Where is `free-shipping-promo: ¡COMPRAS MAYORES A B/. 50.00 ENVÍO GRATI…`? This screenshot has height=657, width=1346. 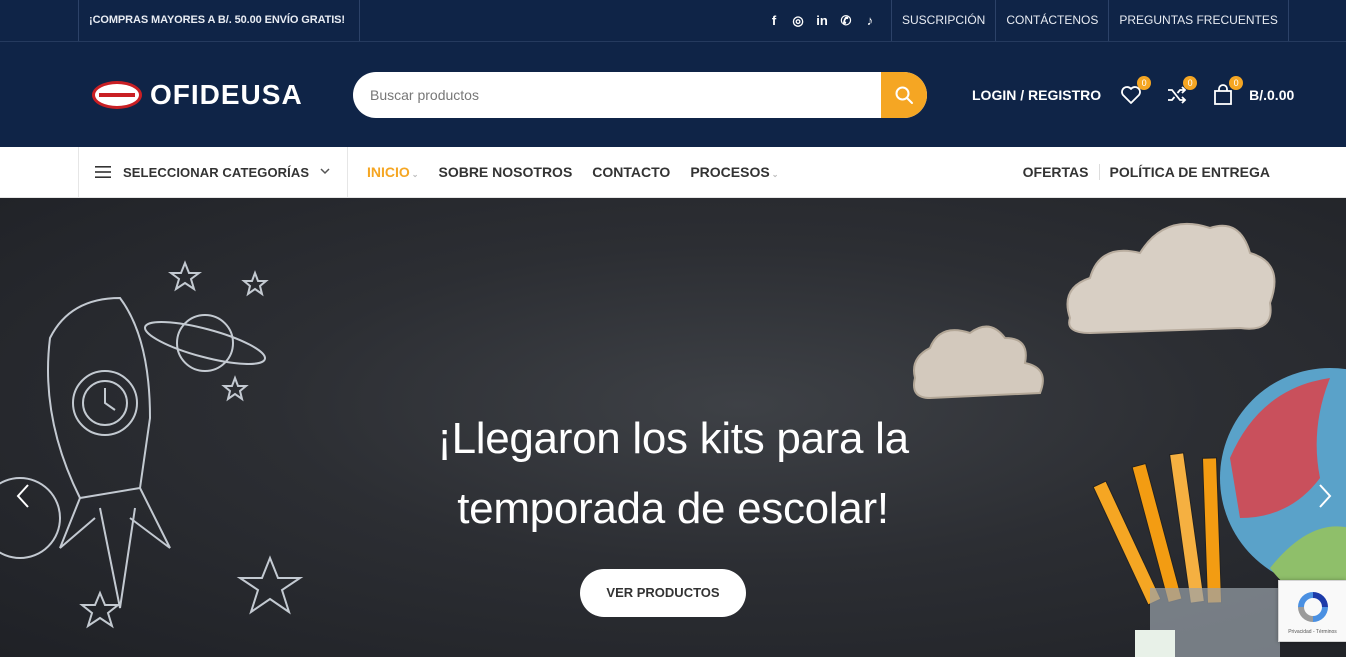 free-shipping-promo: ¡COMPRAS MAYORES A B/. 50.00 ENVÍO GRATI… is located at coordinates (219, 20).